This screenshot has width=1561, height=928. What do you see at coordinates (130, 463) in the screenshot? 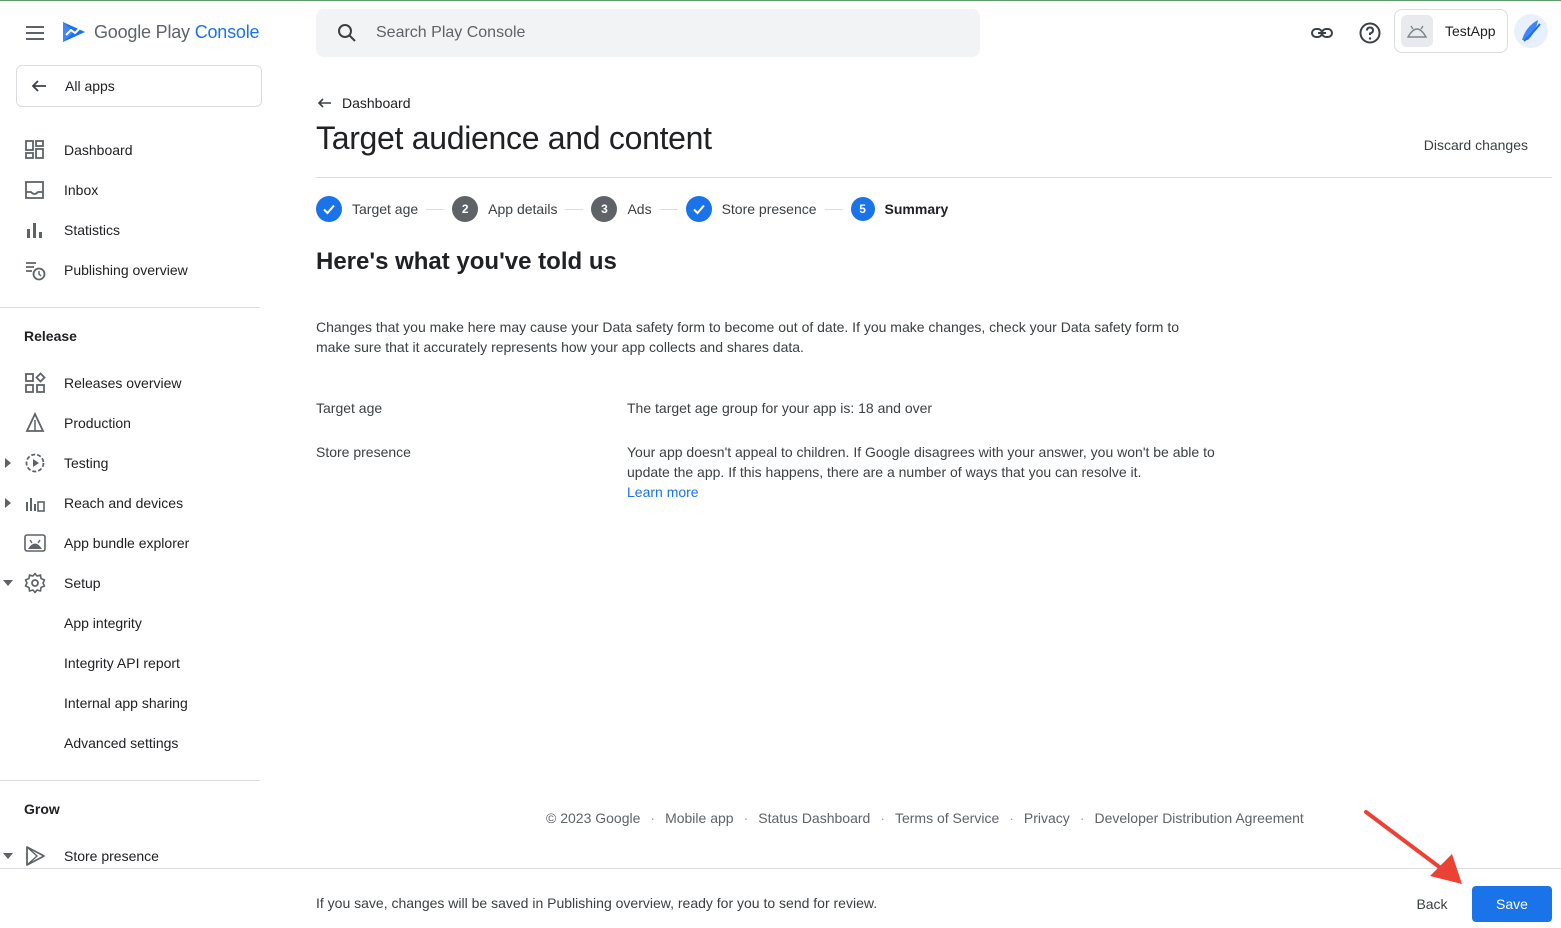
I see `sidebar-item-testing: Testing` at bounding box center [130, 463].